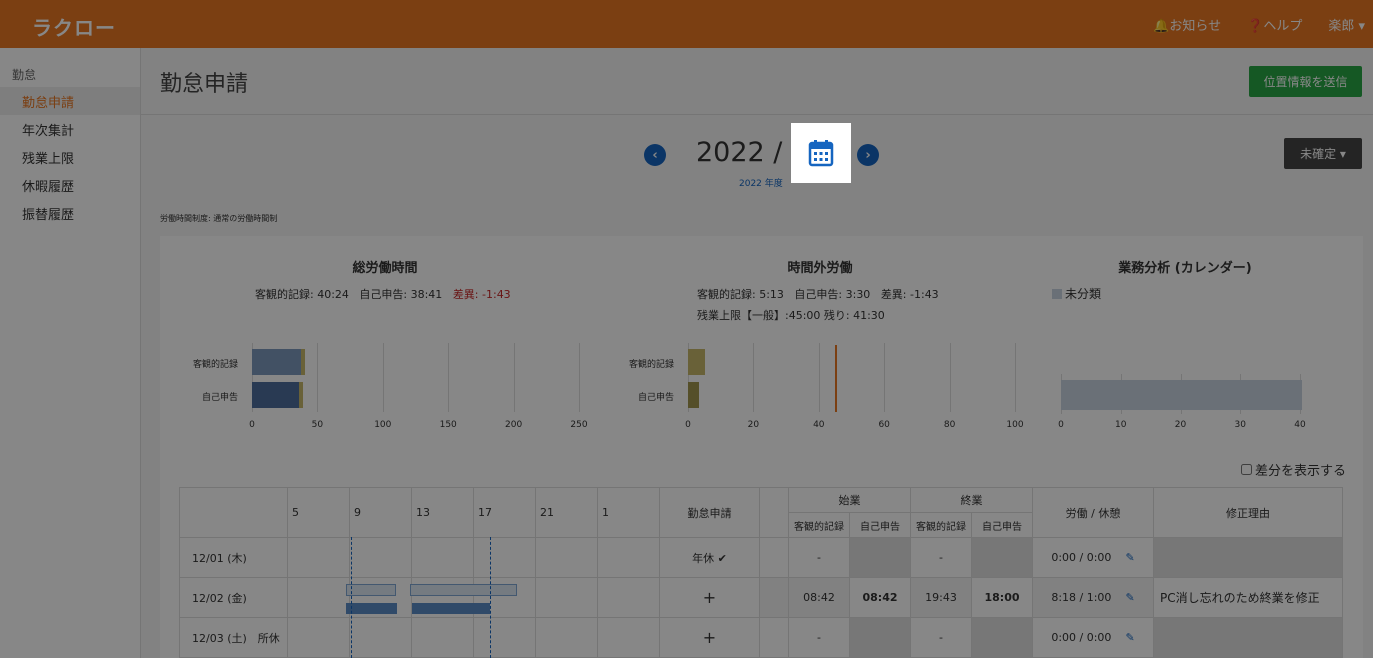 The image size is (1373, 658). What do you see at coordinates (302, 294) in the screenshot?
I see `total-objective: 客観的記録: 40:24` at bounding box center [302, 294].